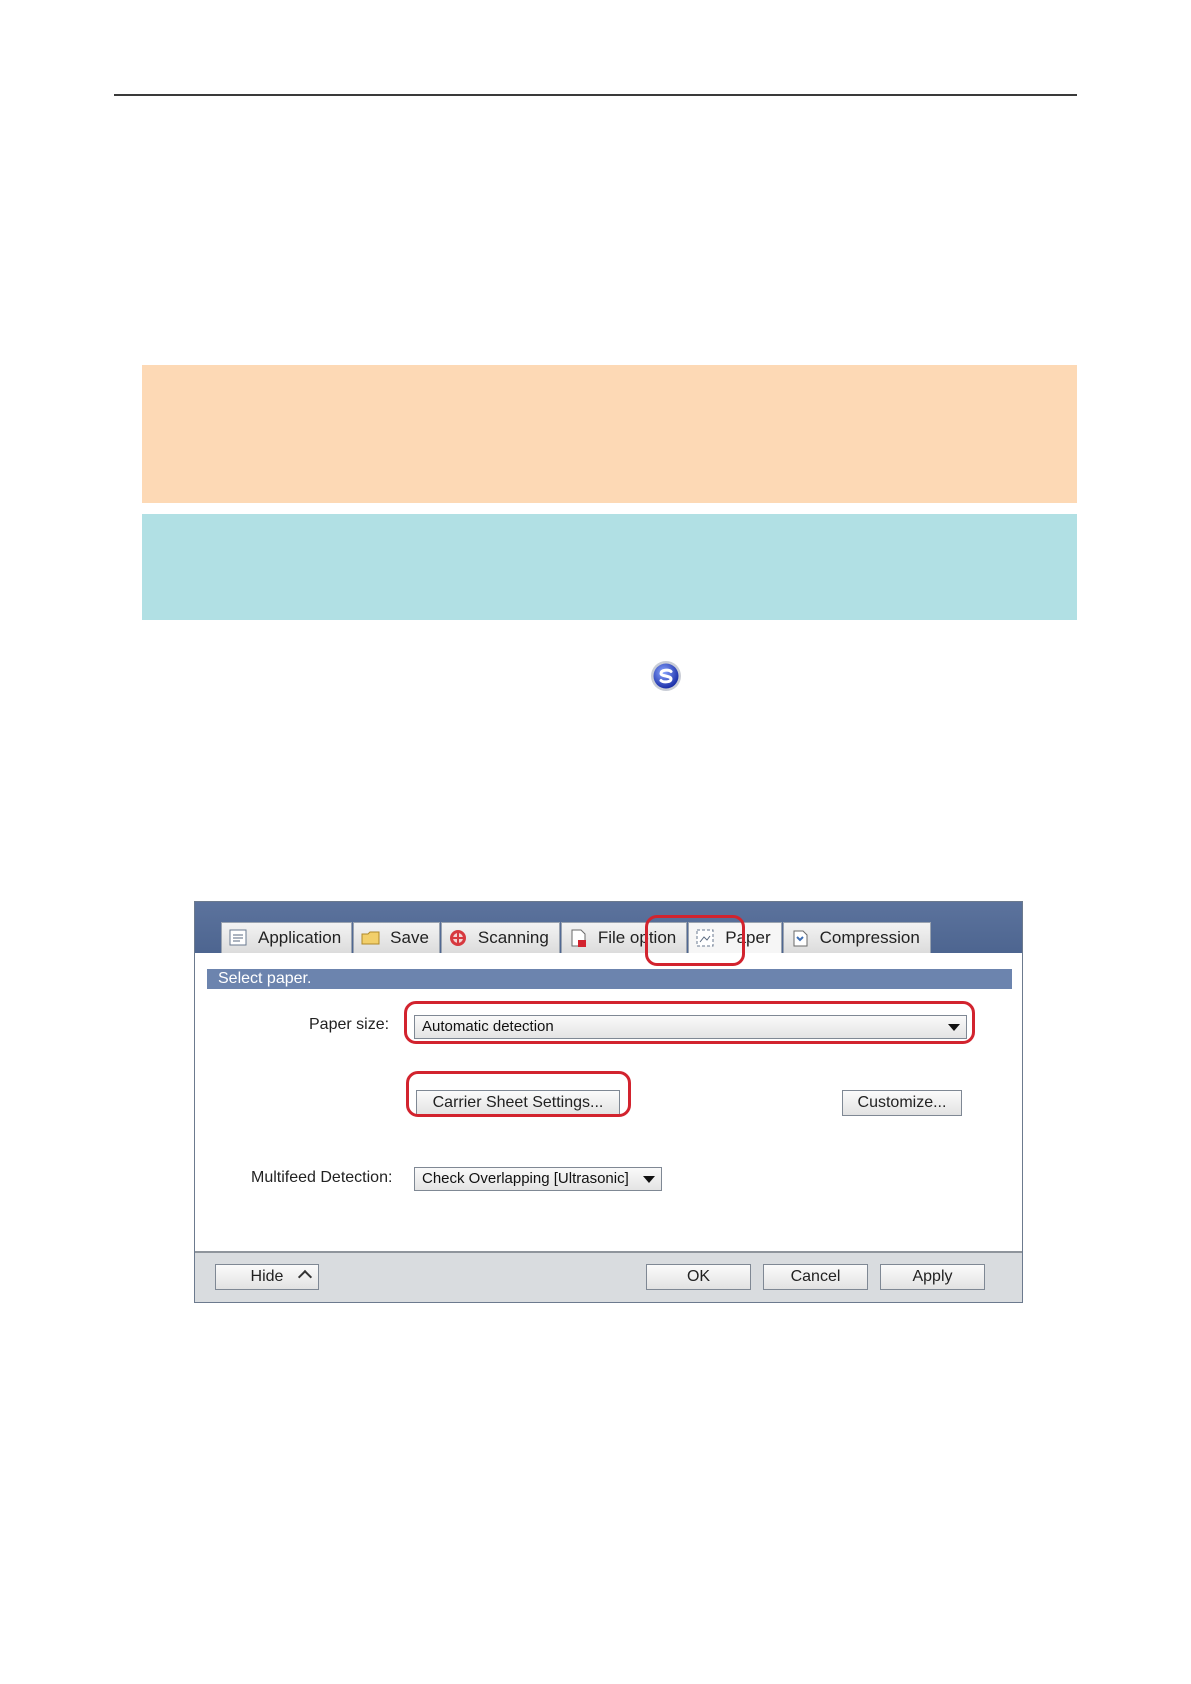  I want to click on paper-size-value: Automatic detection, so click(488, 1026).